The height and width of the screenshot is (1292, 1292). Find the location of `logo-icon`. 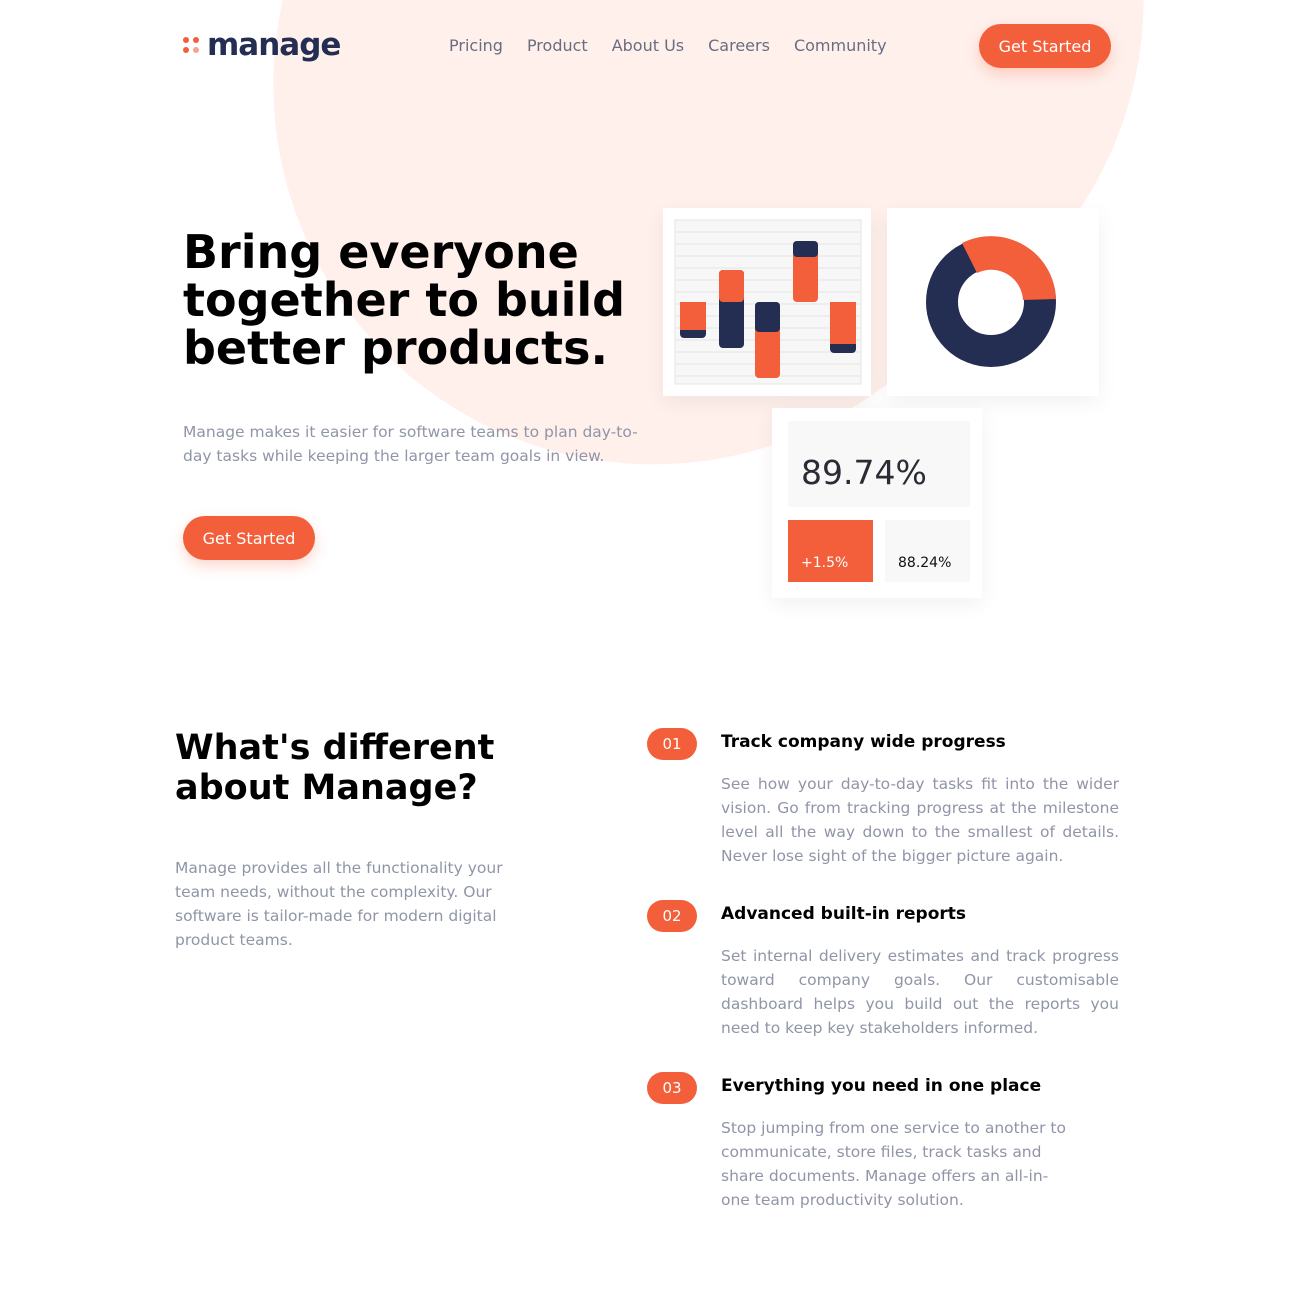

logo-icon is located at coordinates (191, 45).